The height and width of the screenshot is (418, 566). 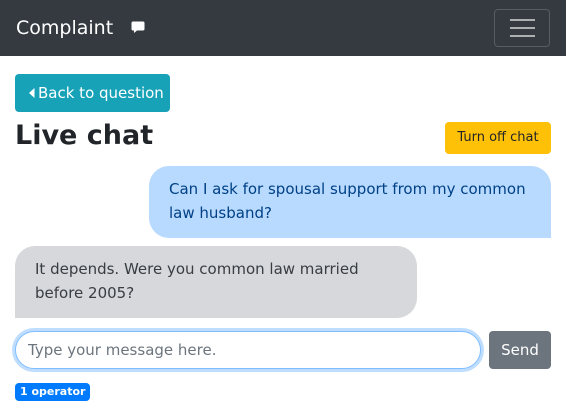 What do you see at coordinates (64, 28) in the screenshot?
I see `navbar-brand: Complaint` at bounding box center [64, 28].